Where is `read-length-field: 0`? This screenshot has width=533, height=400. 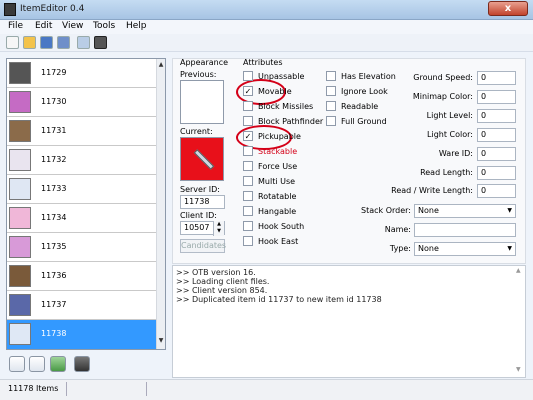 read-length-field: 0 is located at coordinates (496, 173).